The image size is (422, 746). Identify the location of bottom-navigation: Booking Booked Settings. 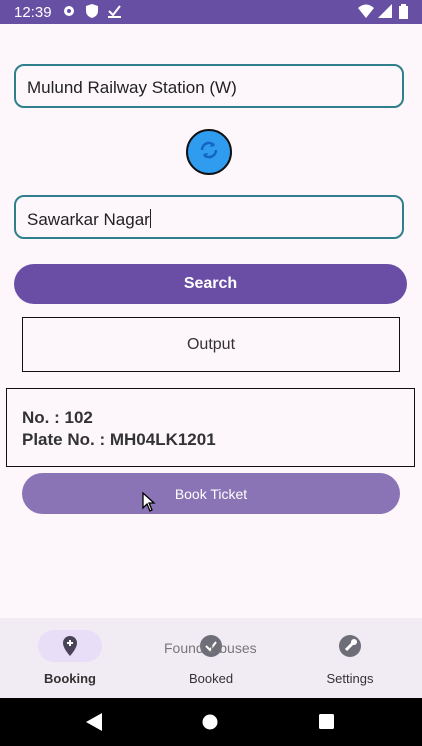
(211, 658).